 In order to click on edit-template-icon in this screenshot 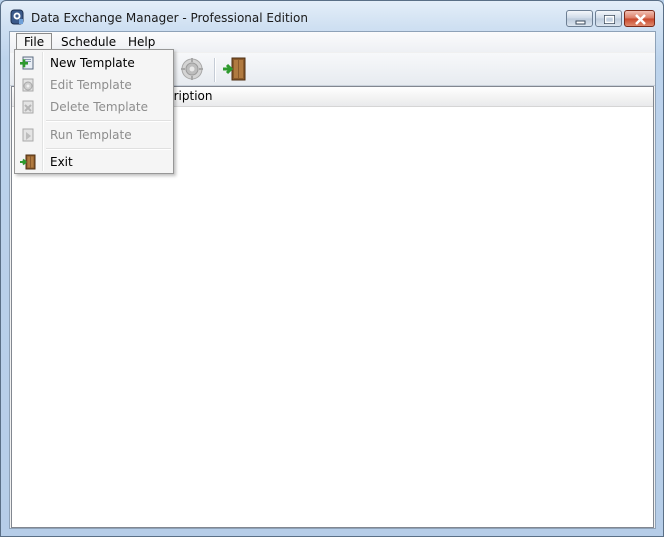, I will do `click(28, 85)`.